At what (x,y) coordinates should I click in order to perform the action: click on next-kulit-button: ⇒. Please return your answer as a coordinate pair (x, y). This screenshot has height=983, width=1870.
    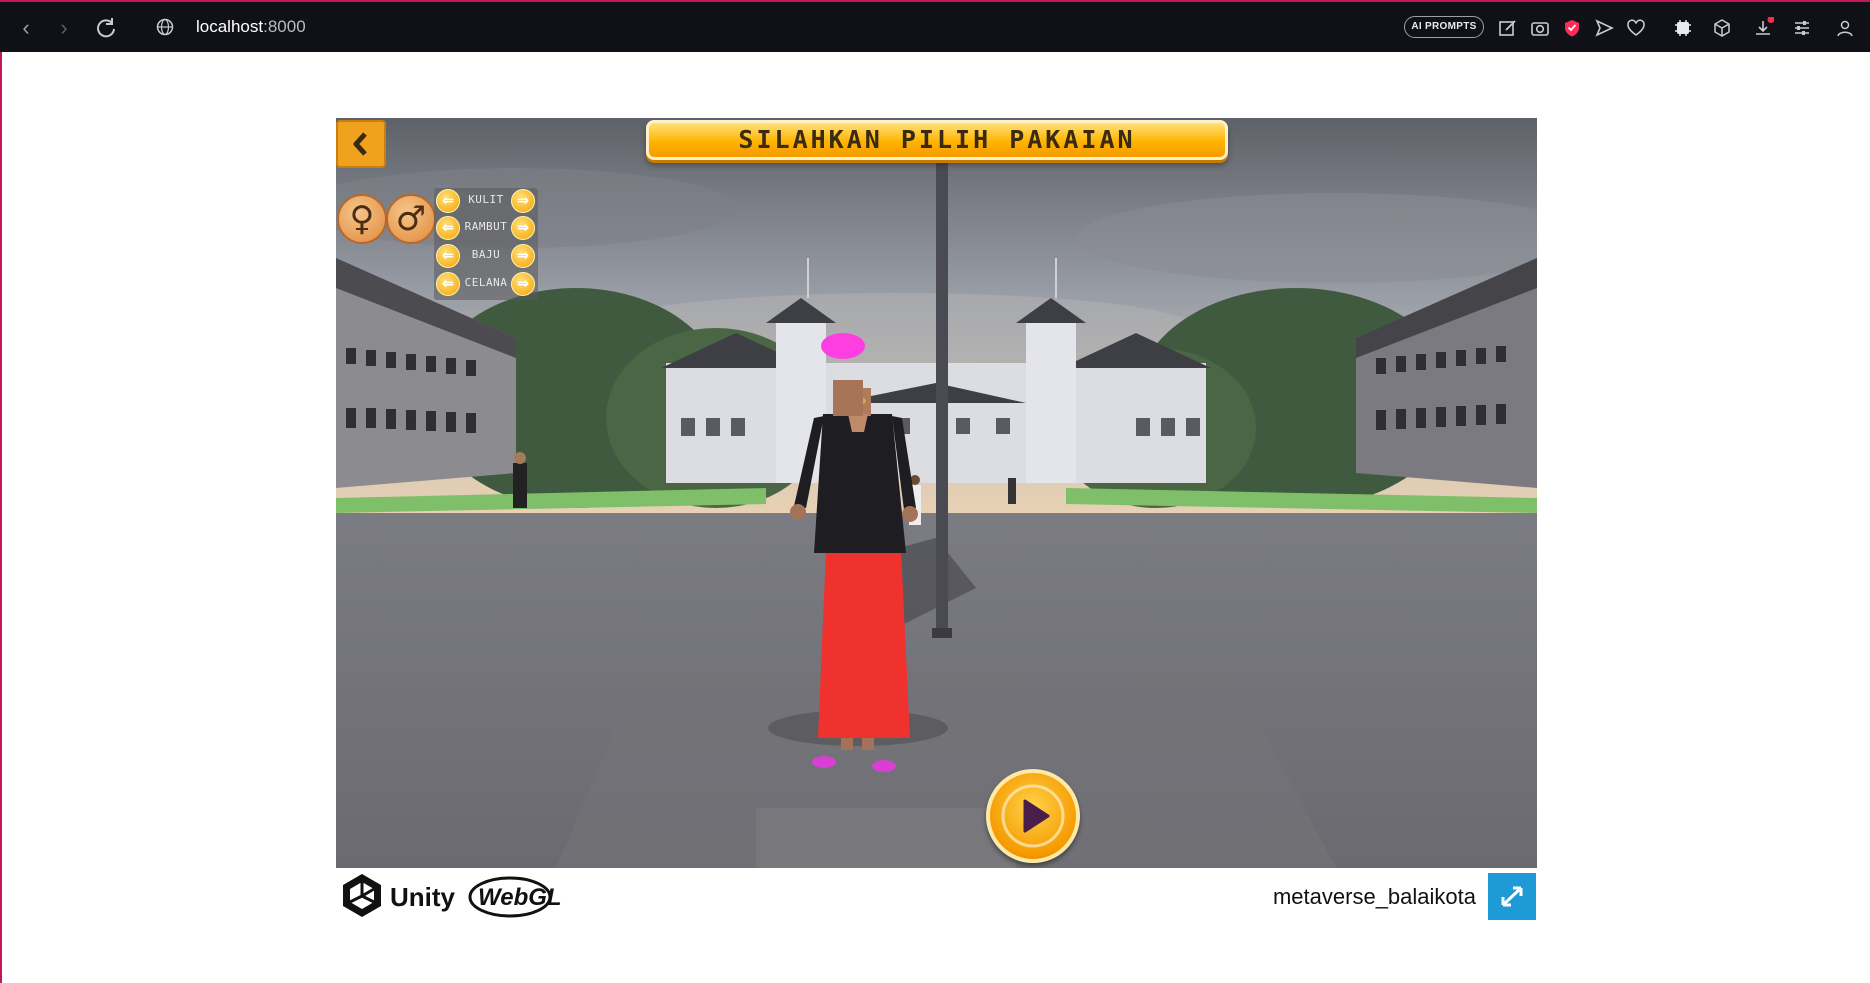
    Looking at the image, I should click on (523, 201).